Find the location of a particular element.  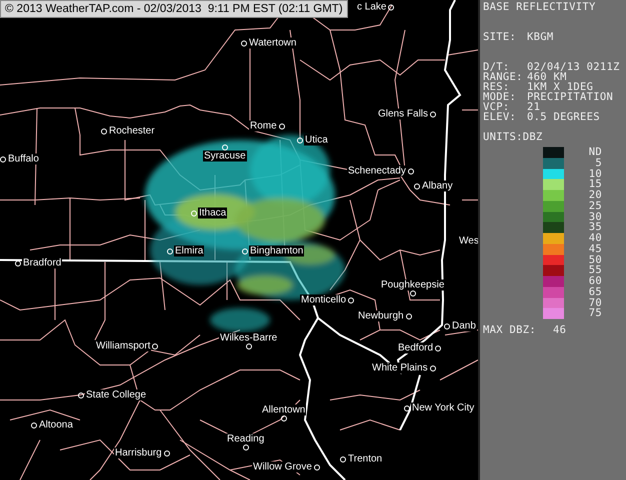

field-value: 1KM X 1DEG is located at coordinates (560, 87).